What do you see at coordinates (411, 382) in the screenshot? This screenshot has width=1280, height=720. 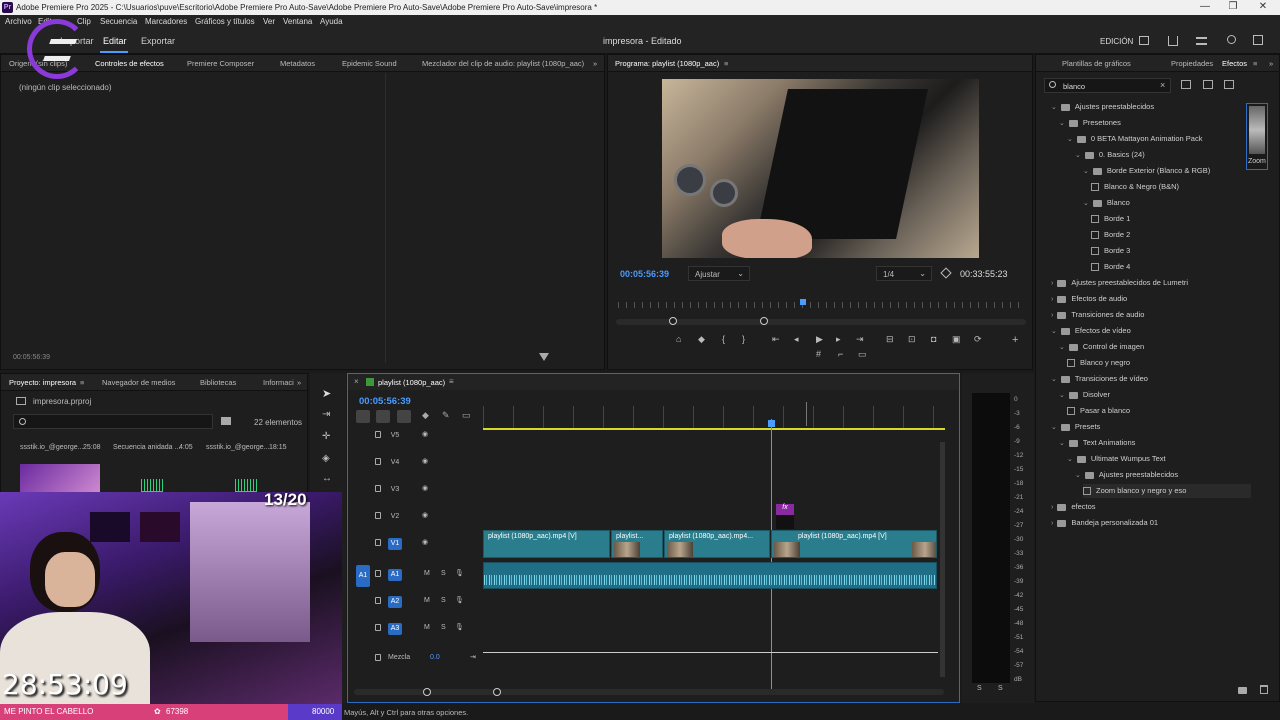 I see `sequence-tab: playlist (1080p_aac)` at bounding box center [411, 382].